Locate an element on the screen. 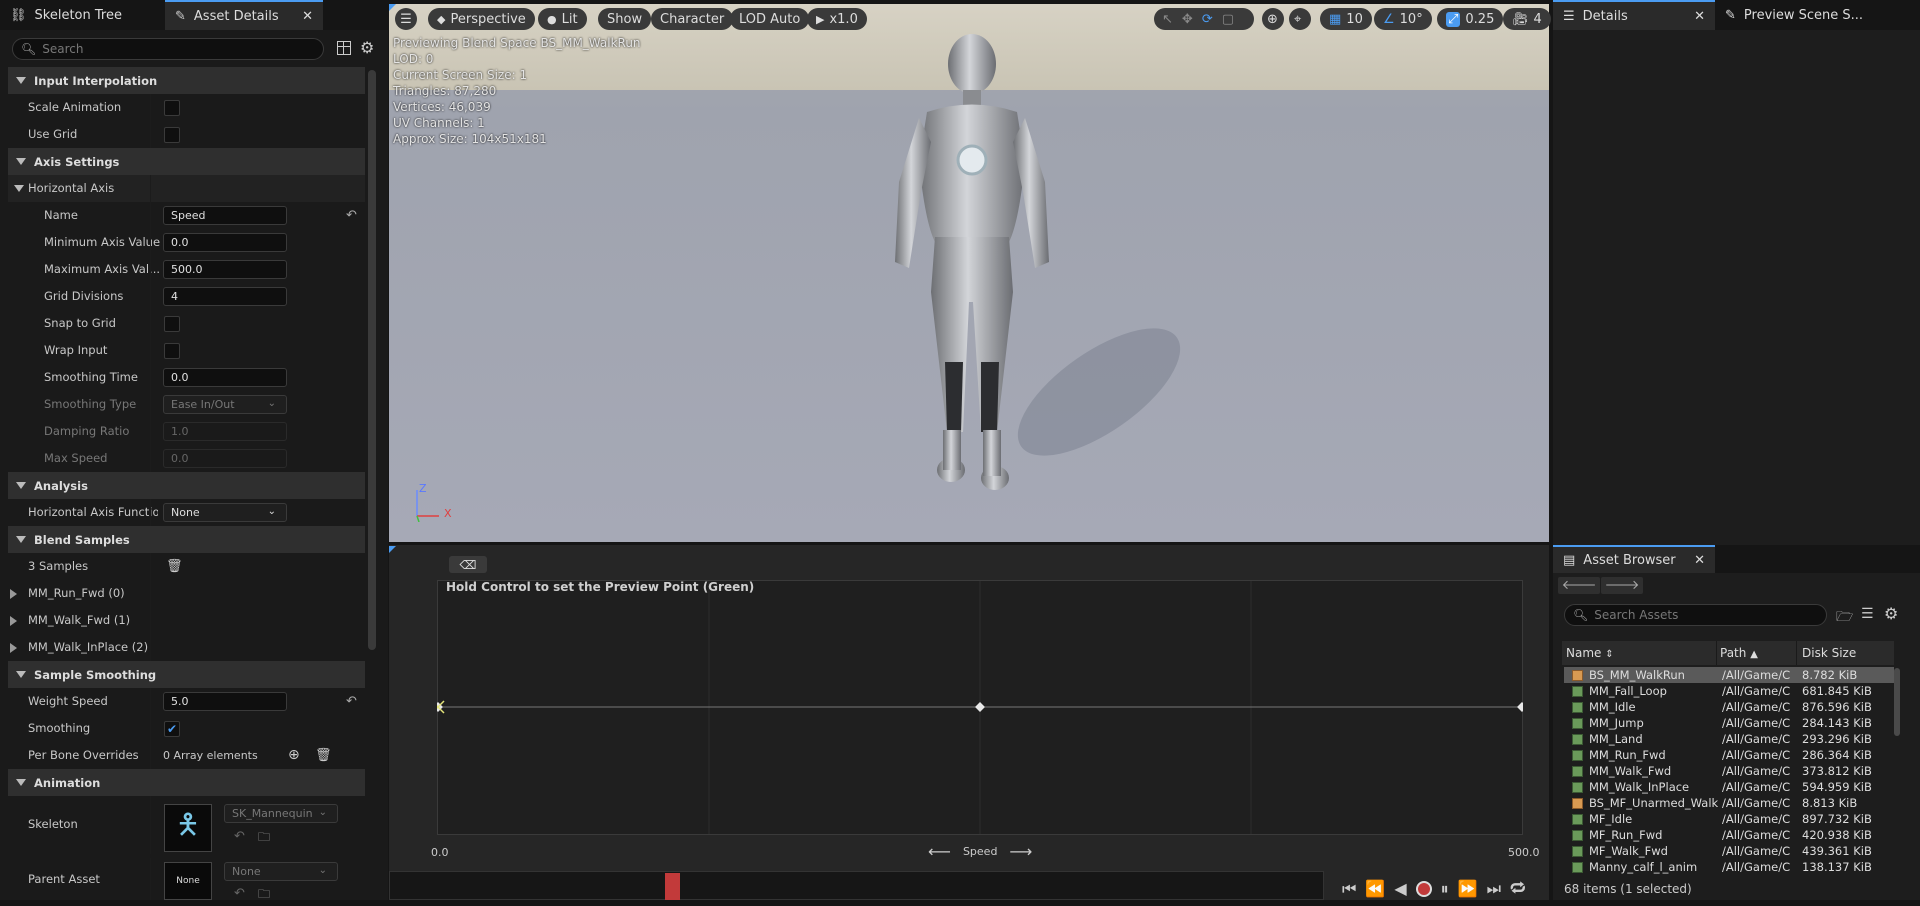  tab-asset-details: ✎ Asset Details ✕ is located at coordinates (244, 15).